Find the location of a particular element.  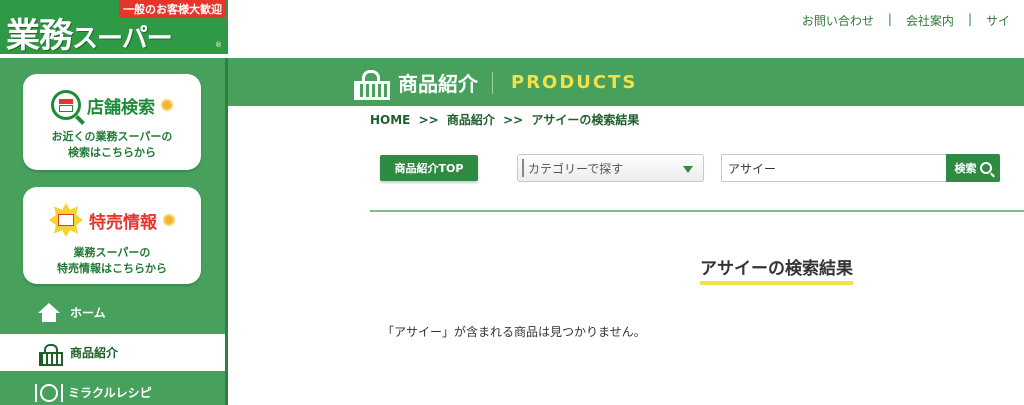

breadcrumb-current: アサイーの検索結果 is located at coordinates (585, 120).